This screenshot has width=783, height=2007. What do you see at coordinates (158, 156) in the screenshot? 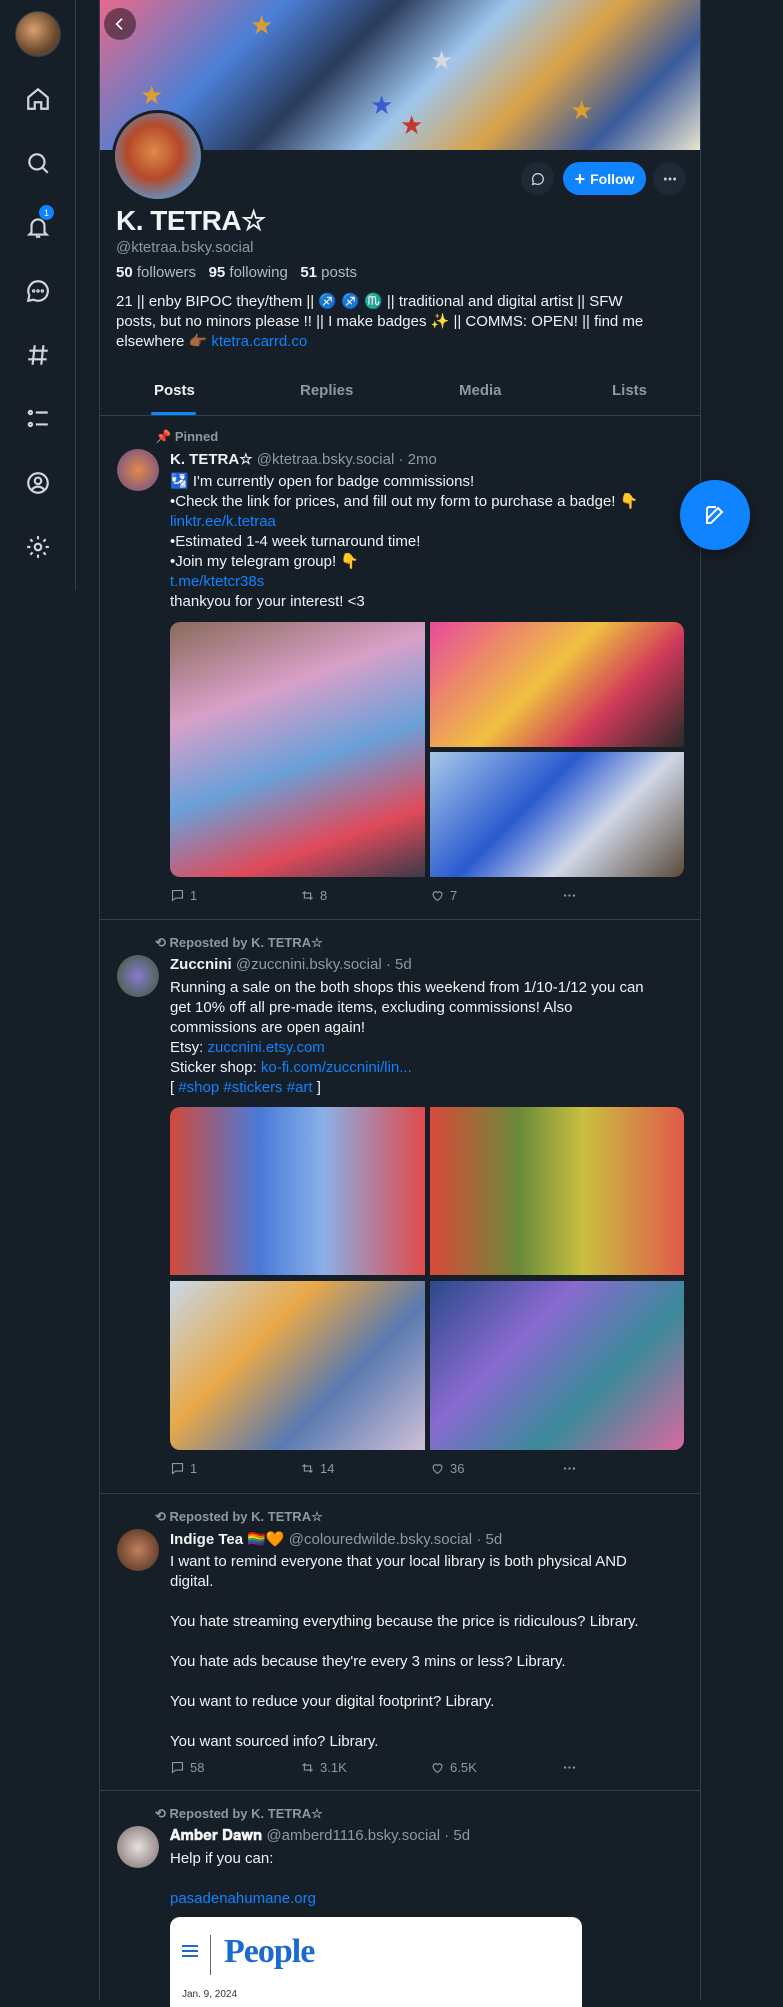
I see `profile-avatar` at bounding box center [158, 156].